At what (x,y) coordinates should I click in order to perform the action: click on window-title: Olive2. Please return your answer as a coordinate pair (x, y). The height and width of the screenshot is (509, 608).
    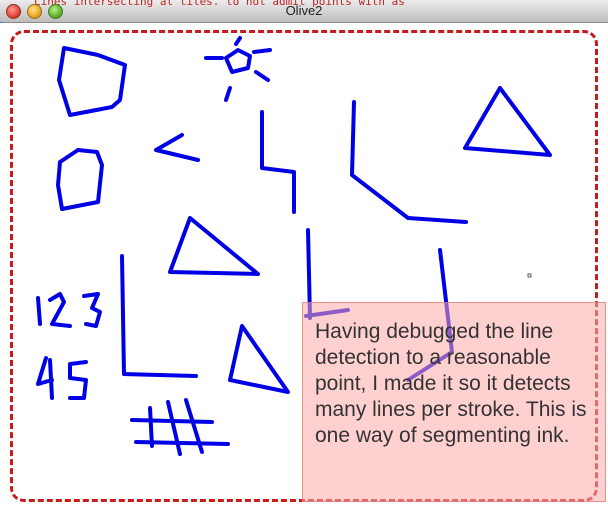
    Looking at the image, I should click on (304, 10).